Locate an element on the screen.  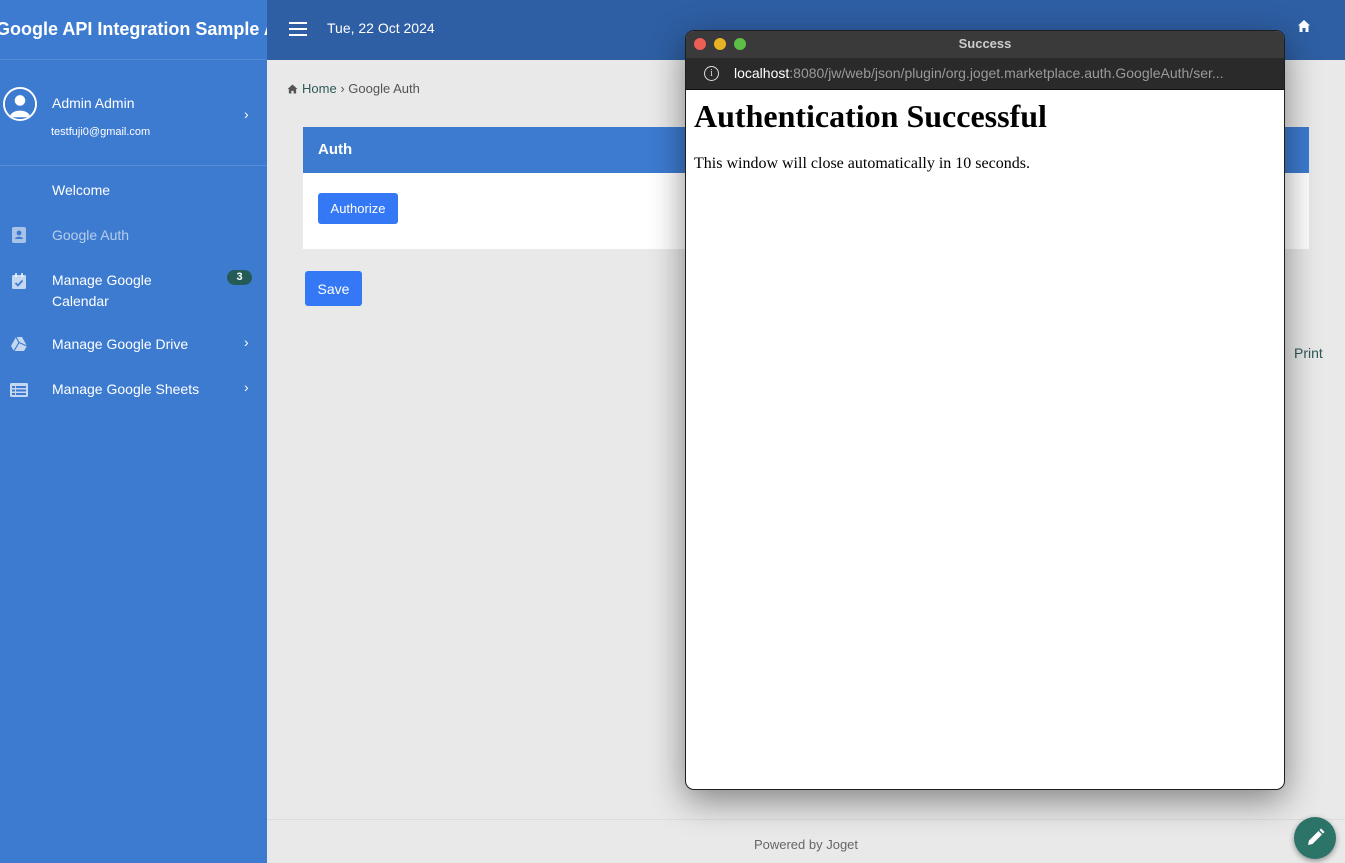
sidebar-item-google-auth: Google Auth is located at coordinates (133, 235).